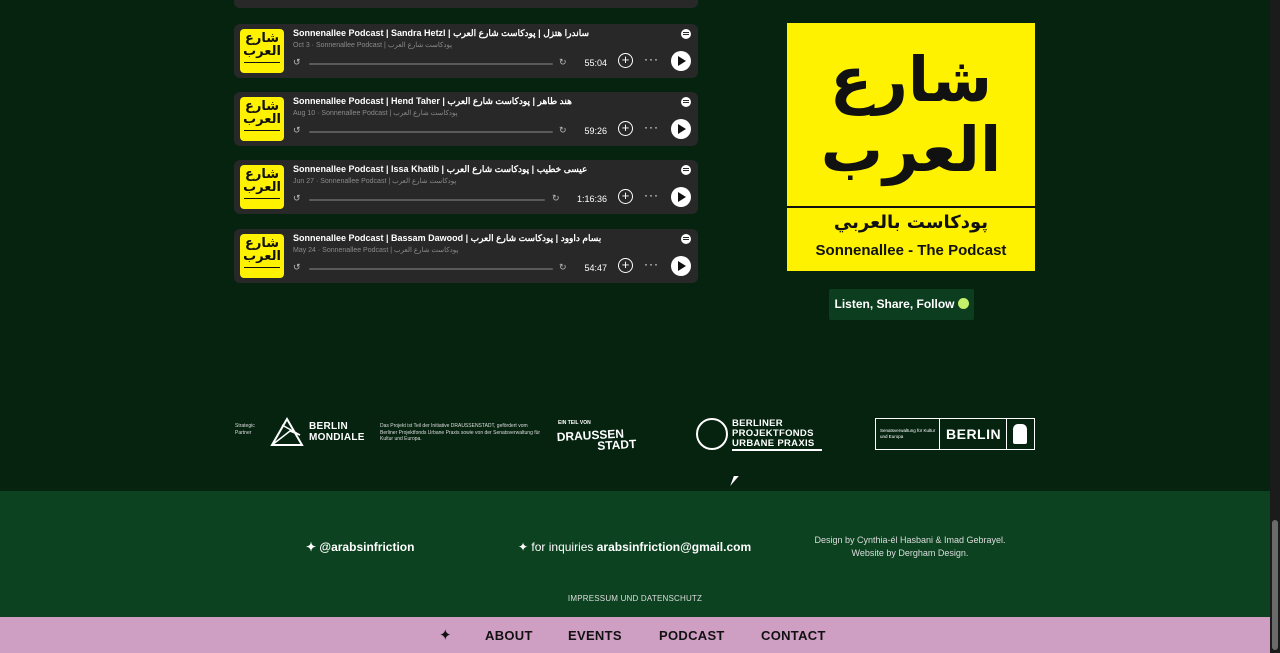 This screenshot has height=653, width=1280. What do you see at coordinates (595, 131) in the screenshot?
I see `episode-duration: 59:26` at bounding box center [595, 131].